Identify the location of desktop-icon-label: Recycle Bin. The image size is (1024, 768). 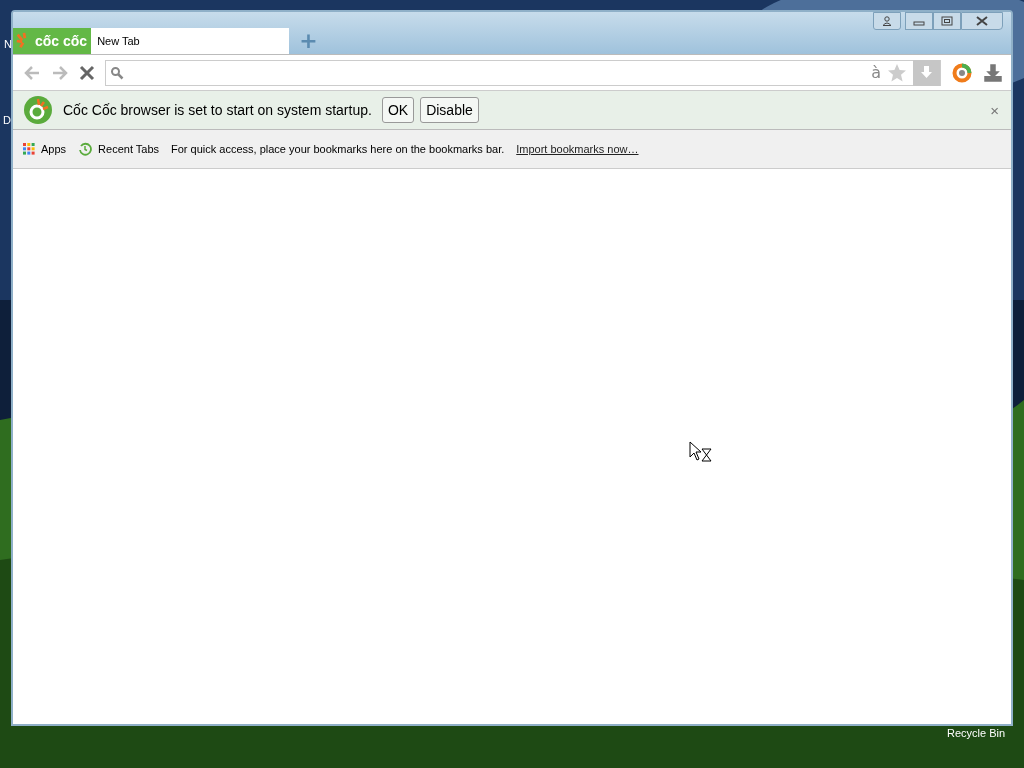
(976, 733).